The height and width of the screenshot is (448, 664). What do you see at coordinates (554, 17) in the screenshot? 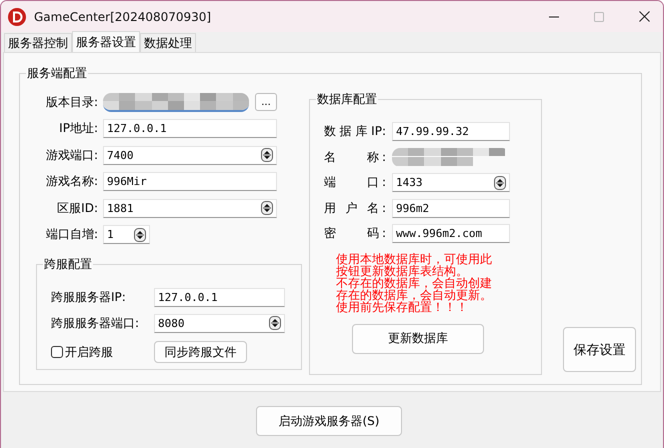
I see `minimize-icon` at bounding box center [554, 17].